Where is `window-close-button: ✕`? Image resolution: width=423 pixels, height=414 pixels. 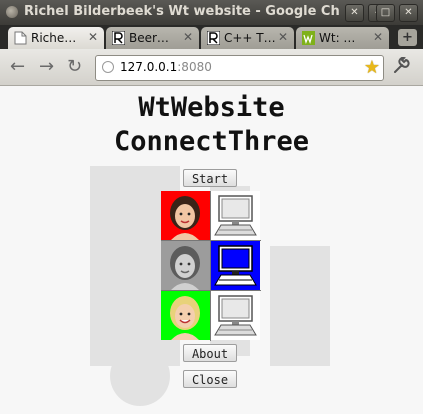 window-close-button: ✕ is located at coordinates (354, 13).